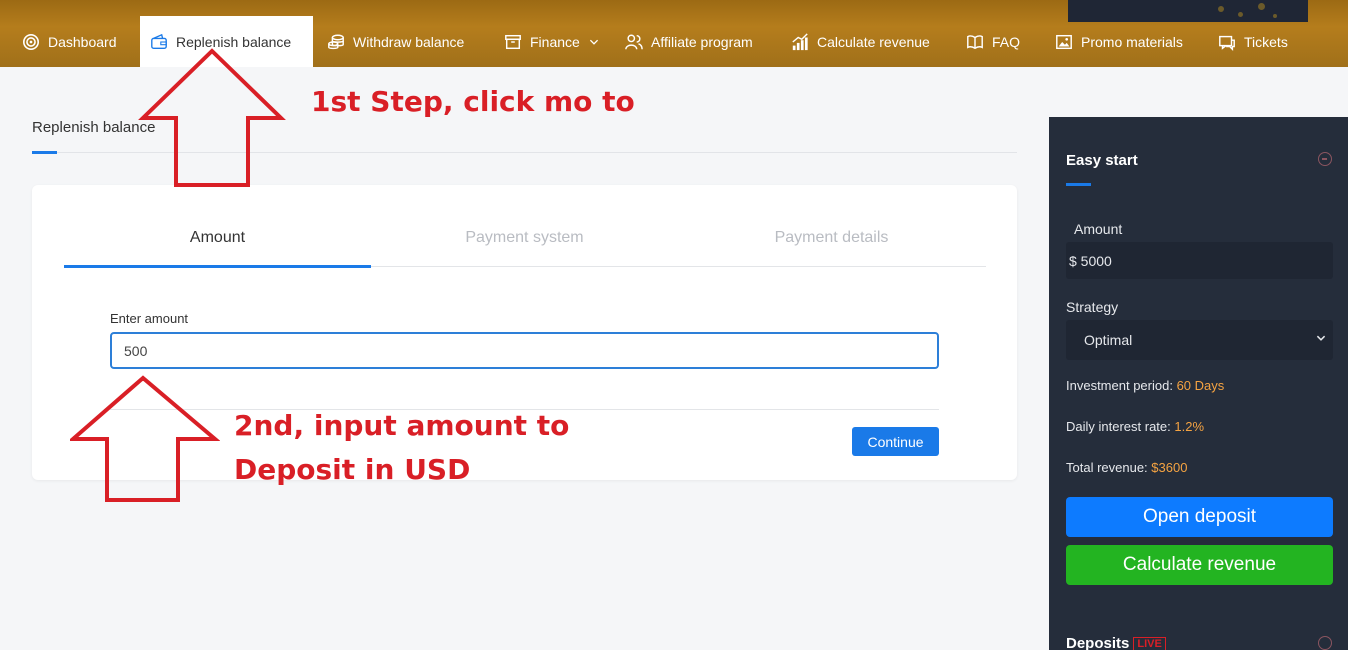 The image size is (1348, 650). What do you see at coordinates (82, 41) in the screenshot?
I see `nav-dashboard-label: Dashboard` at bounding box center [82, 41].